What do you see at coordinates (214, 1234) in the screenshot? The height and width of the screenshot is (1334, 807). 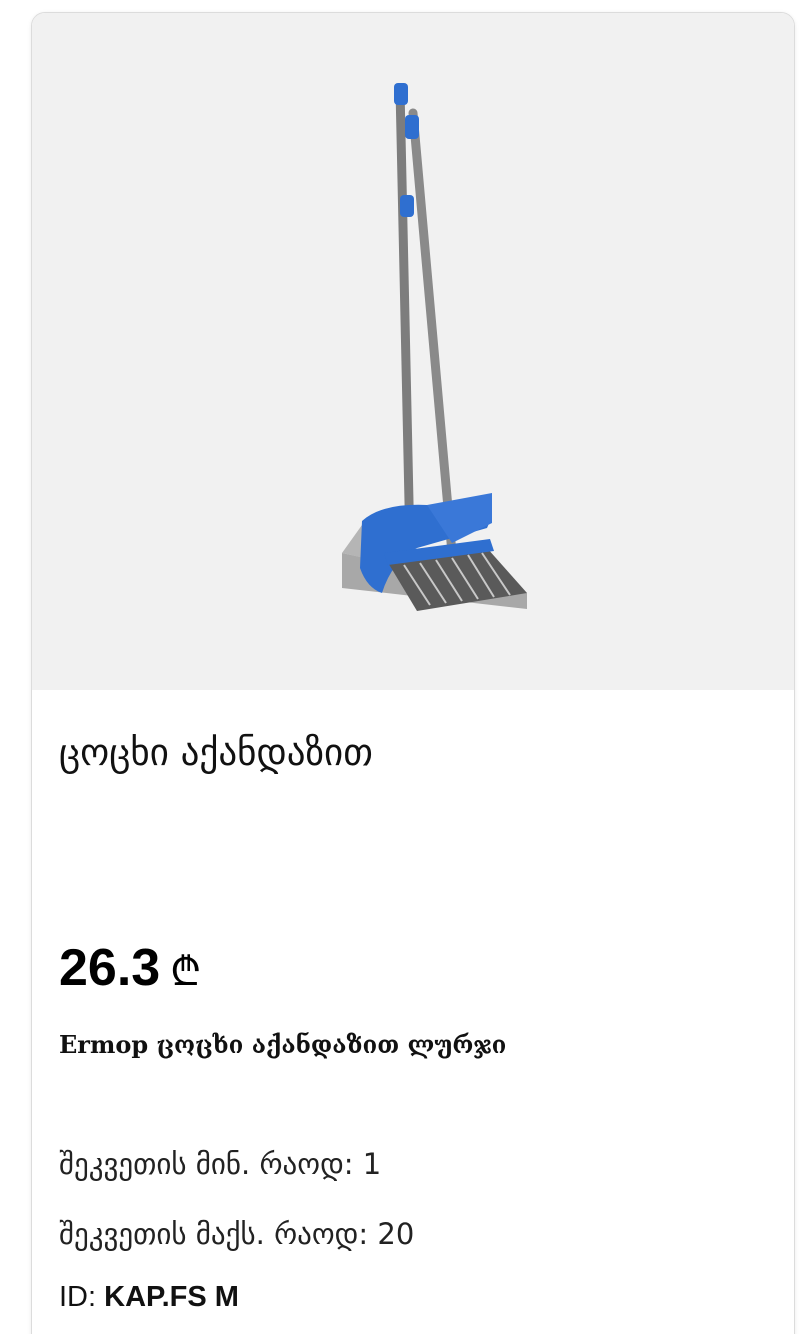 I see `order-max-label: შეკვეთის მაქს. რაოდ:` at bounding box center [214, 1234].